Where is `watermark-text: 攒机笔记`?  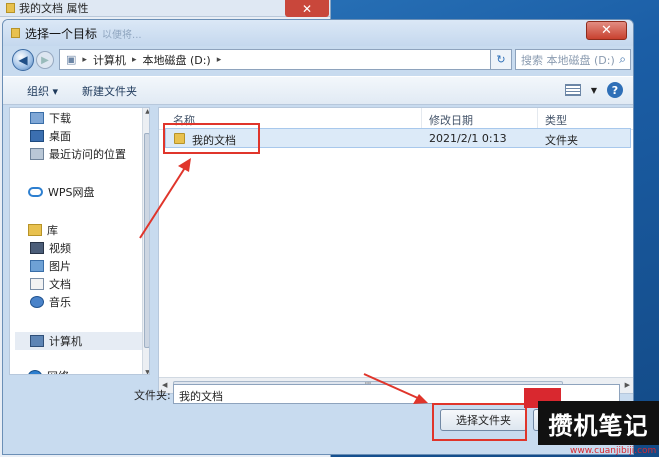
watermark-text: 攒机笔记 is located at coordinates (598, 423).